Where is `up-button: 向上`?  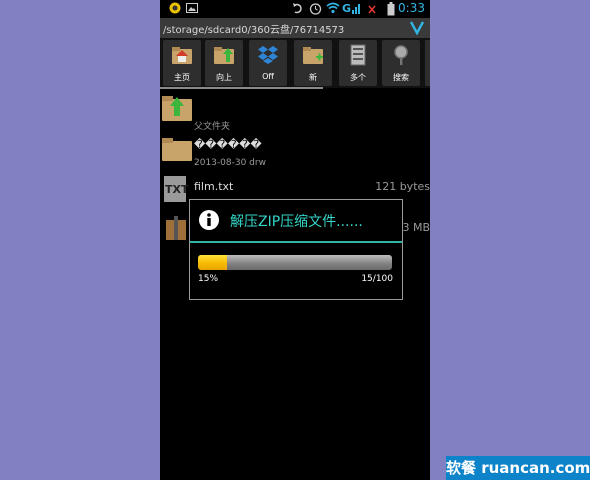 up-button: 向上 is located at coordinates (224, 63).